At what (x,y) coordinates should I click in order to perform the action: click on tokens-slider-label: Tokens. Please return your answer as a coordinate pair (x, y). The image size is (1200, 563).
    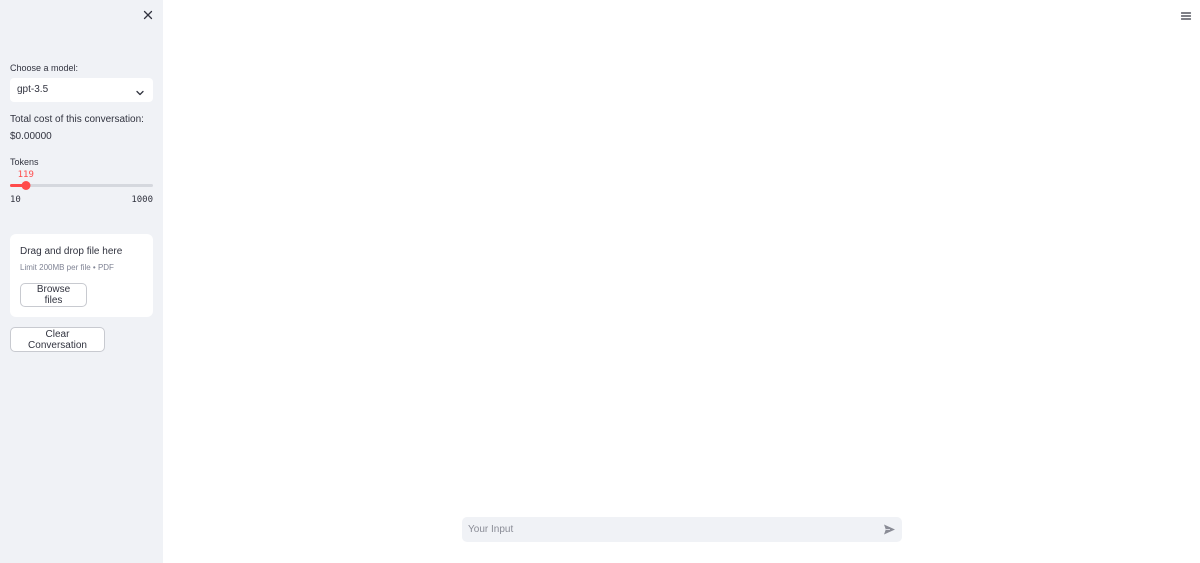
    Looking at the image, I should click on (24, 162).